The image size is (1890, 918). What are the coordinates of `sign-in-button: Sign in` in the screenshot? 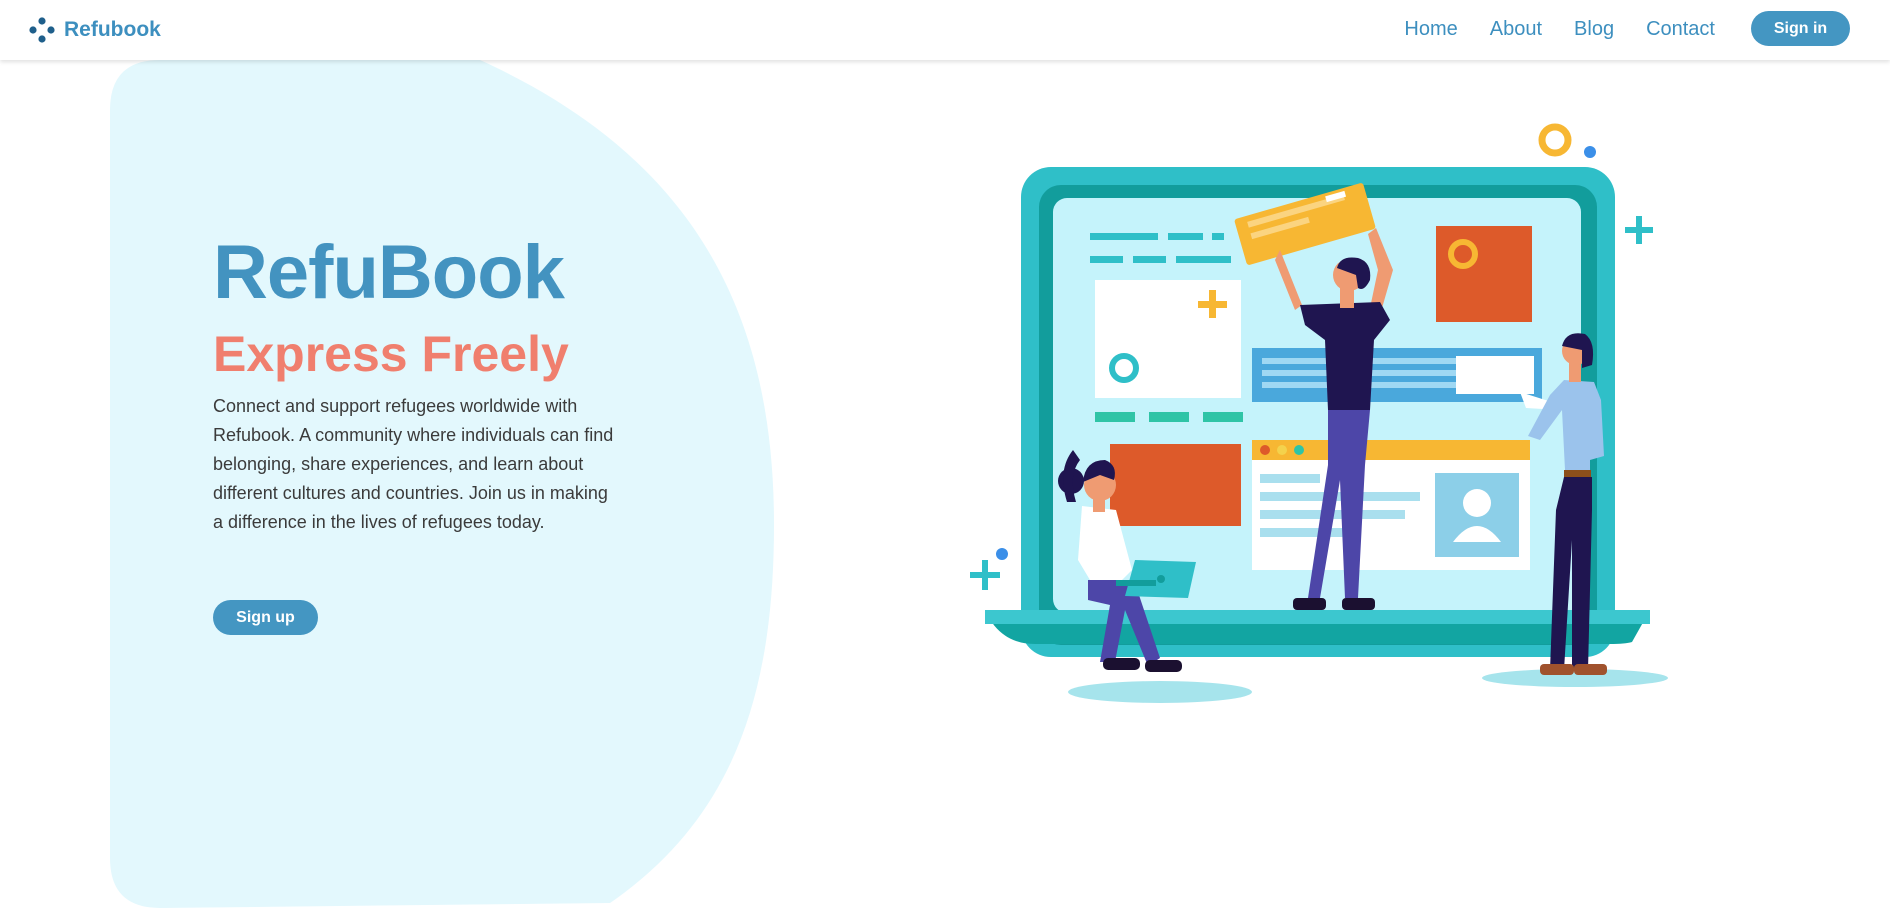 It's located at (1800, 28).